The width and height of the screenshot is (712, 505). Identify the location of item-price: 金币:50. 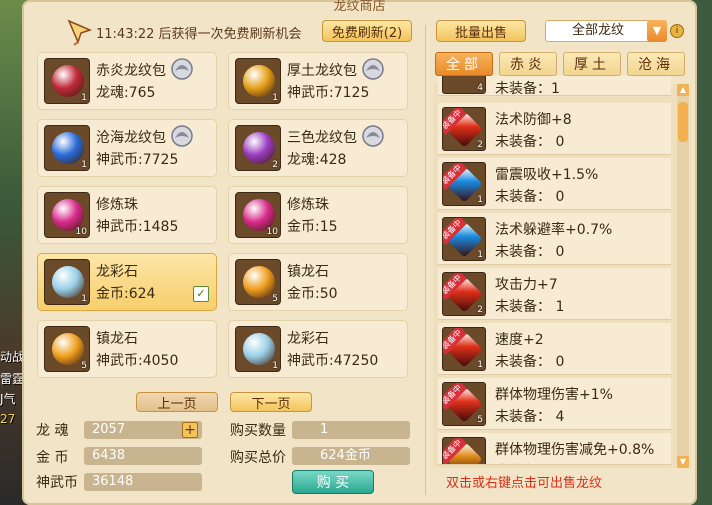
(312, 294).